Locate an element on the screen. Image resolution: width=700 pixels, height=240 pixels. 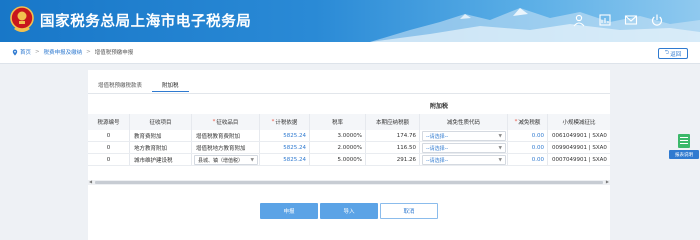
column-header: 减免性质代码 is located at coordinates (464, 122).